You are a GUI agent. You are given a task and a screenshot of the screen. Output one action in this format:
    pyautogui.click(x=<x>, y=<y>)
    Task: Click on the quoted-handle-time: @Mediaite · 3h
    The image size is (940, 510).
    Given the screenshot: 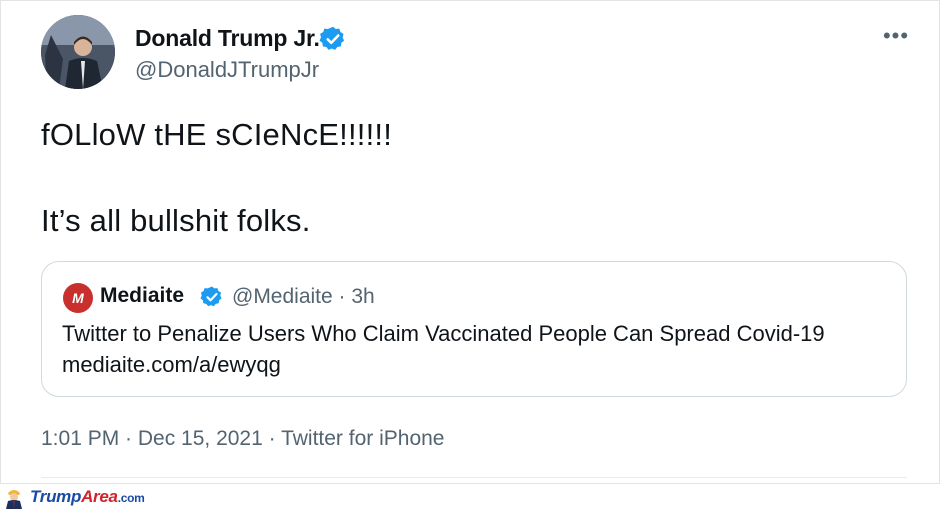 What is the action you would take?
    pyautogui.click(x=303, y=296)
    